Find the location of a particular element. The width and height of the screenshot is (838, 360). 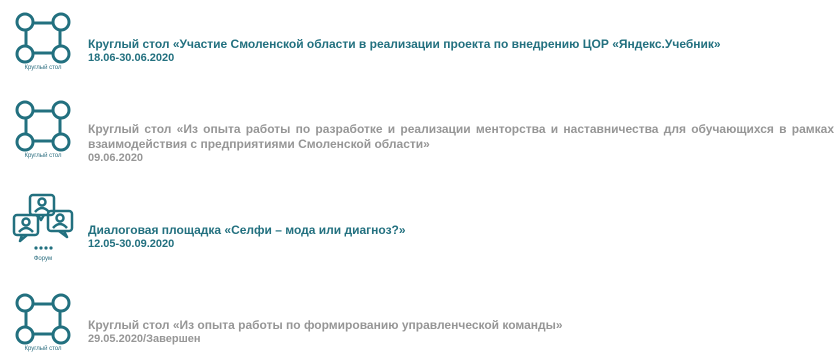

event-date: 09.06.2020 is located at coordinates (116, 158).